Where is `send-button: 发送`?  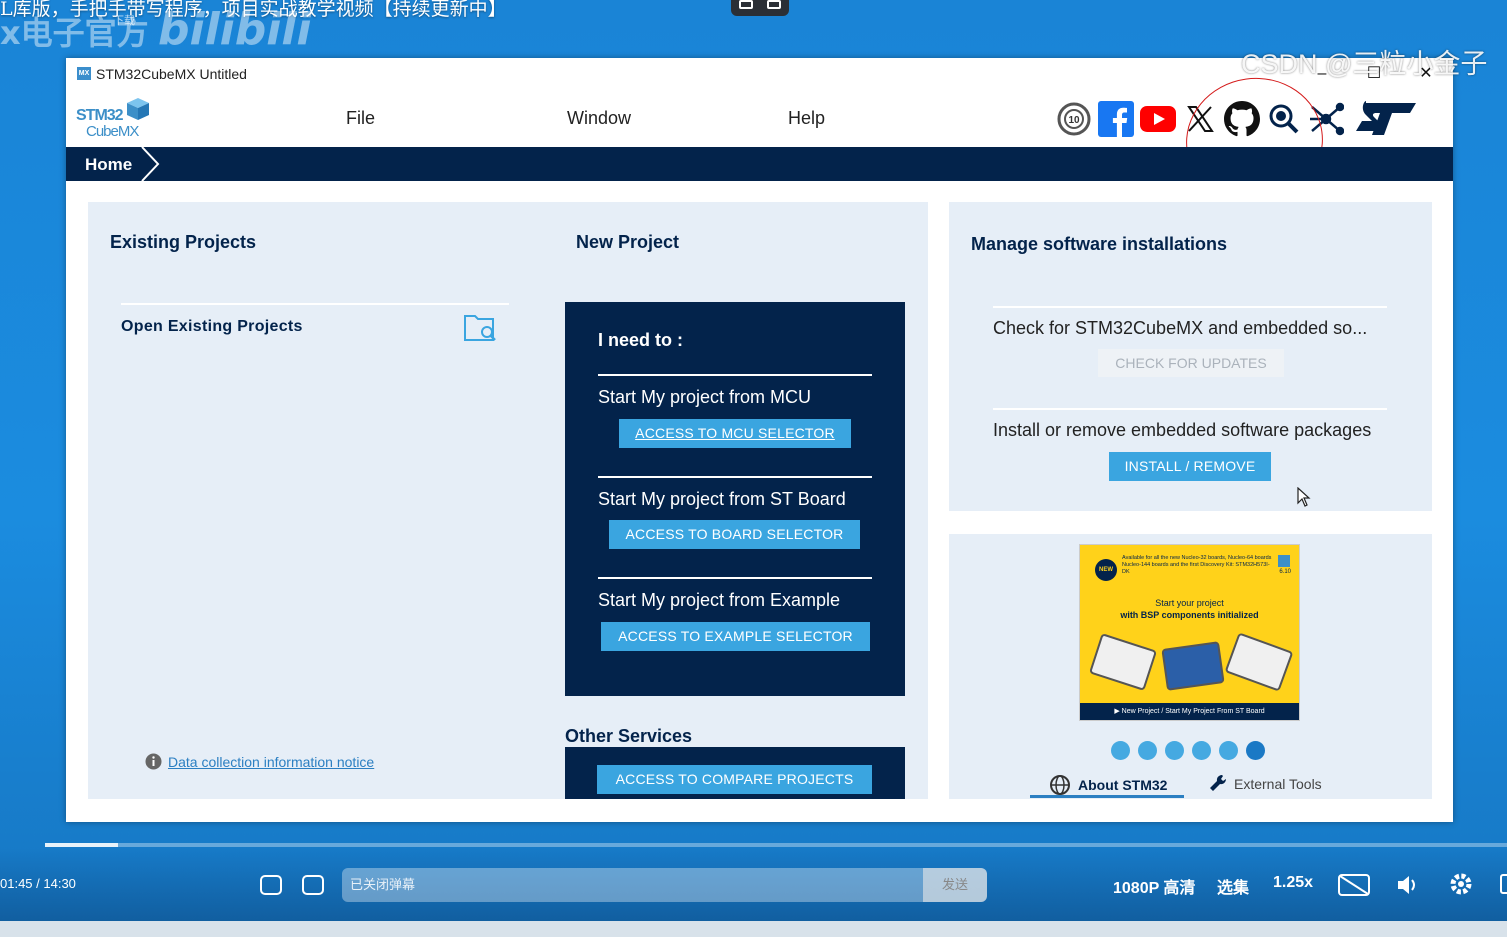 send-button: 发送 is located at coordinates (955, 885).